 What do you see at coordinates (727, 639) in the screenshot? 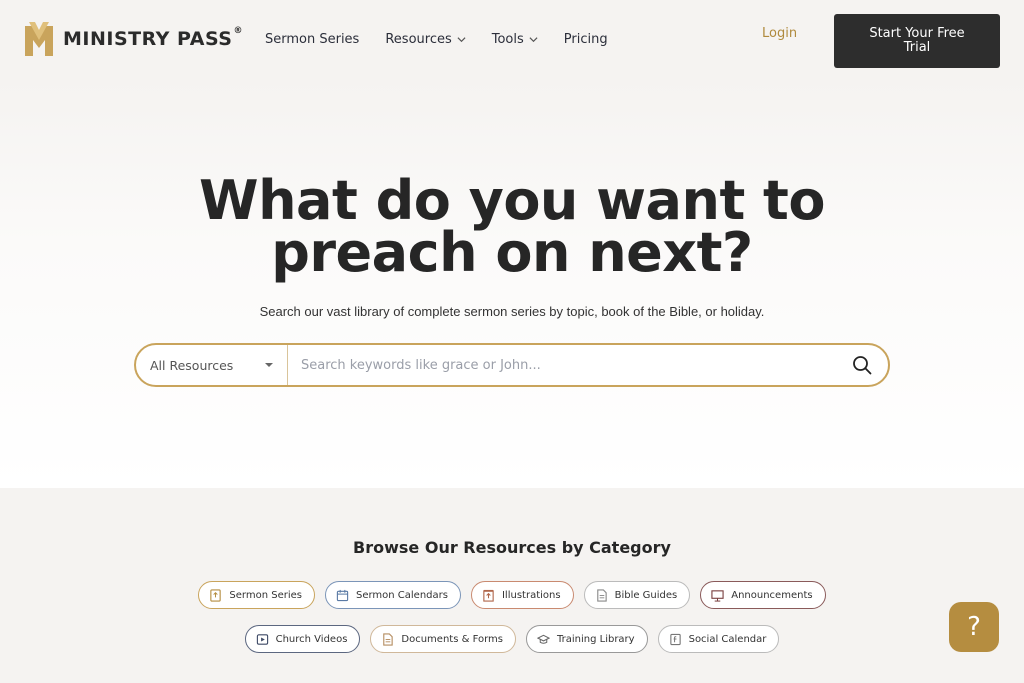
I see `chip-label: Social Calendar` at bounding box center [727, 639].